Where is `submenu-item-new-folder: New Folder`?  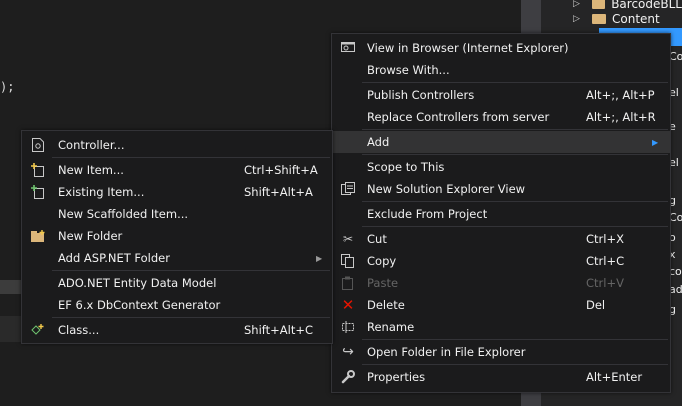 submenu-item-new-folder: New Folder is located at coordinates (177, 236).